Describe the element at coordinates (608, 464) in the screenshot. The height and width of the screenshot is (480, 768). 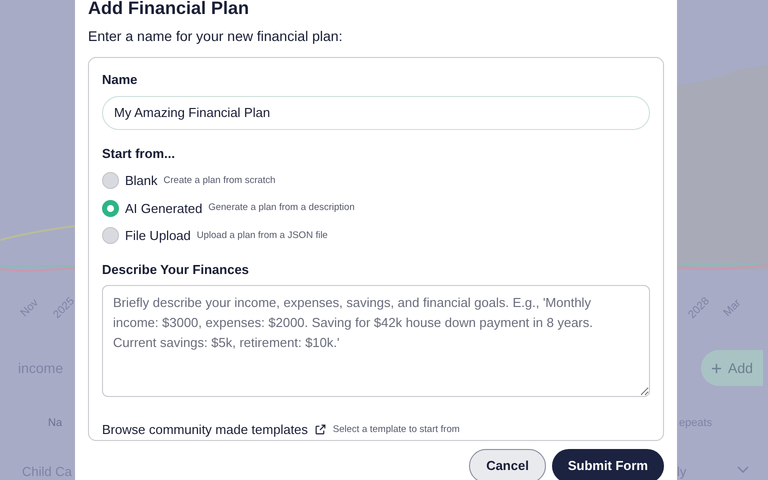
I see `submit-button: Submit Form` at that location.